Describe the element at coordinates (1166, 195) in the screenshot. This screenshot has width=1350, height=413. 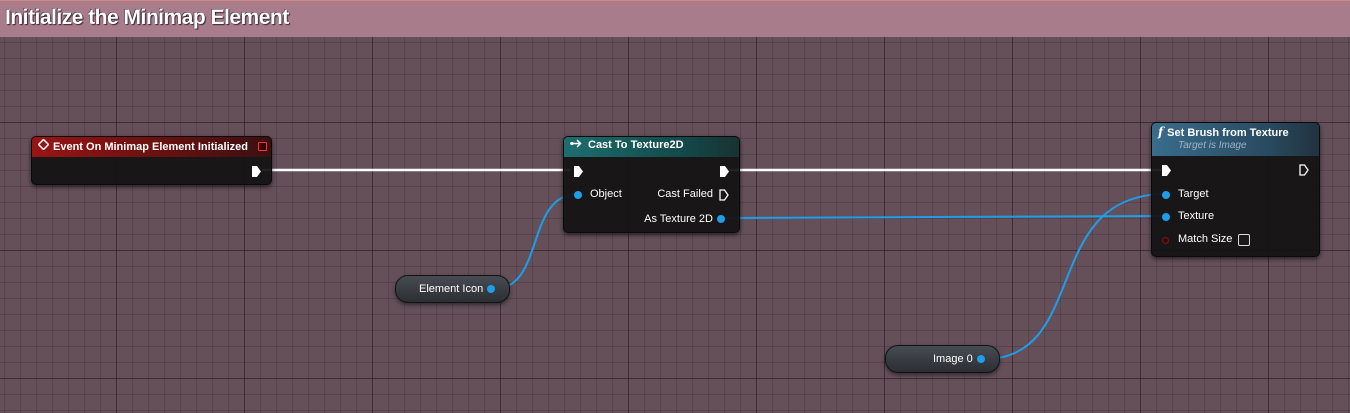
I see `set-brush-target-pin` at that location.